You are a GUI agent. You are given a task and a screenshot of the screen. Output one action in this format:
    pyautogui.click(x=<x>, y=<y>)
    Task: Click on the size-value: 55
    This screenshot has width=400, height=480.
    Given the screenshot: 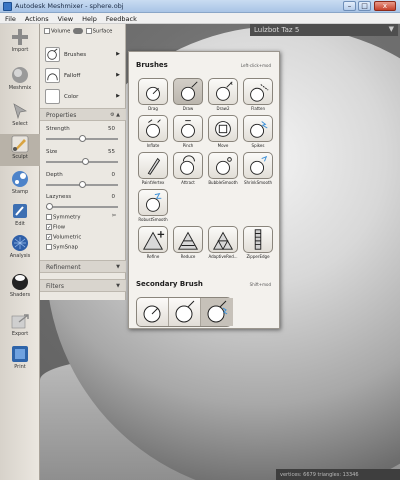 What is the action you would take?
    pyautogui.click(x=111, y=152)
    